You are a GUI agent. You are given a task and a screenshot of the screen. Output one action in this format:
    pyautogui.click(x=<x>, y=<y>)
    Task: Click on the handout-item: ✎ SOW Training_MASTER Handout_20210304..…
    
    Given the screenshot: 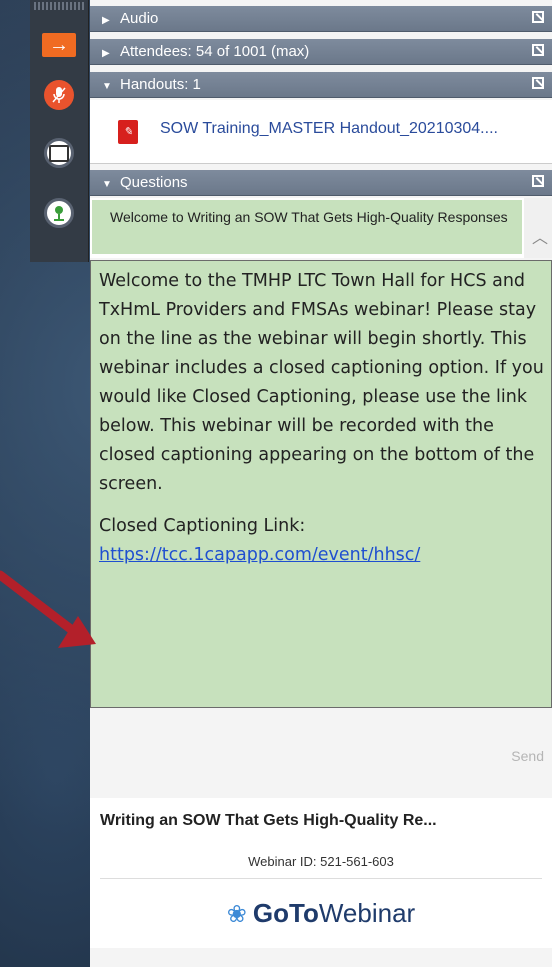 What is the action you would take?
    pyautogui.click(x=321, y=132)
    